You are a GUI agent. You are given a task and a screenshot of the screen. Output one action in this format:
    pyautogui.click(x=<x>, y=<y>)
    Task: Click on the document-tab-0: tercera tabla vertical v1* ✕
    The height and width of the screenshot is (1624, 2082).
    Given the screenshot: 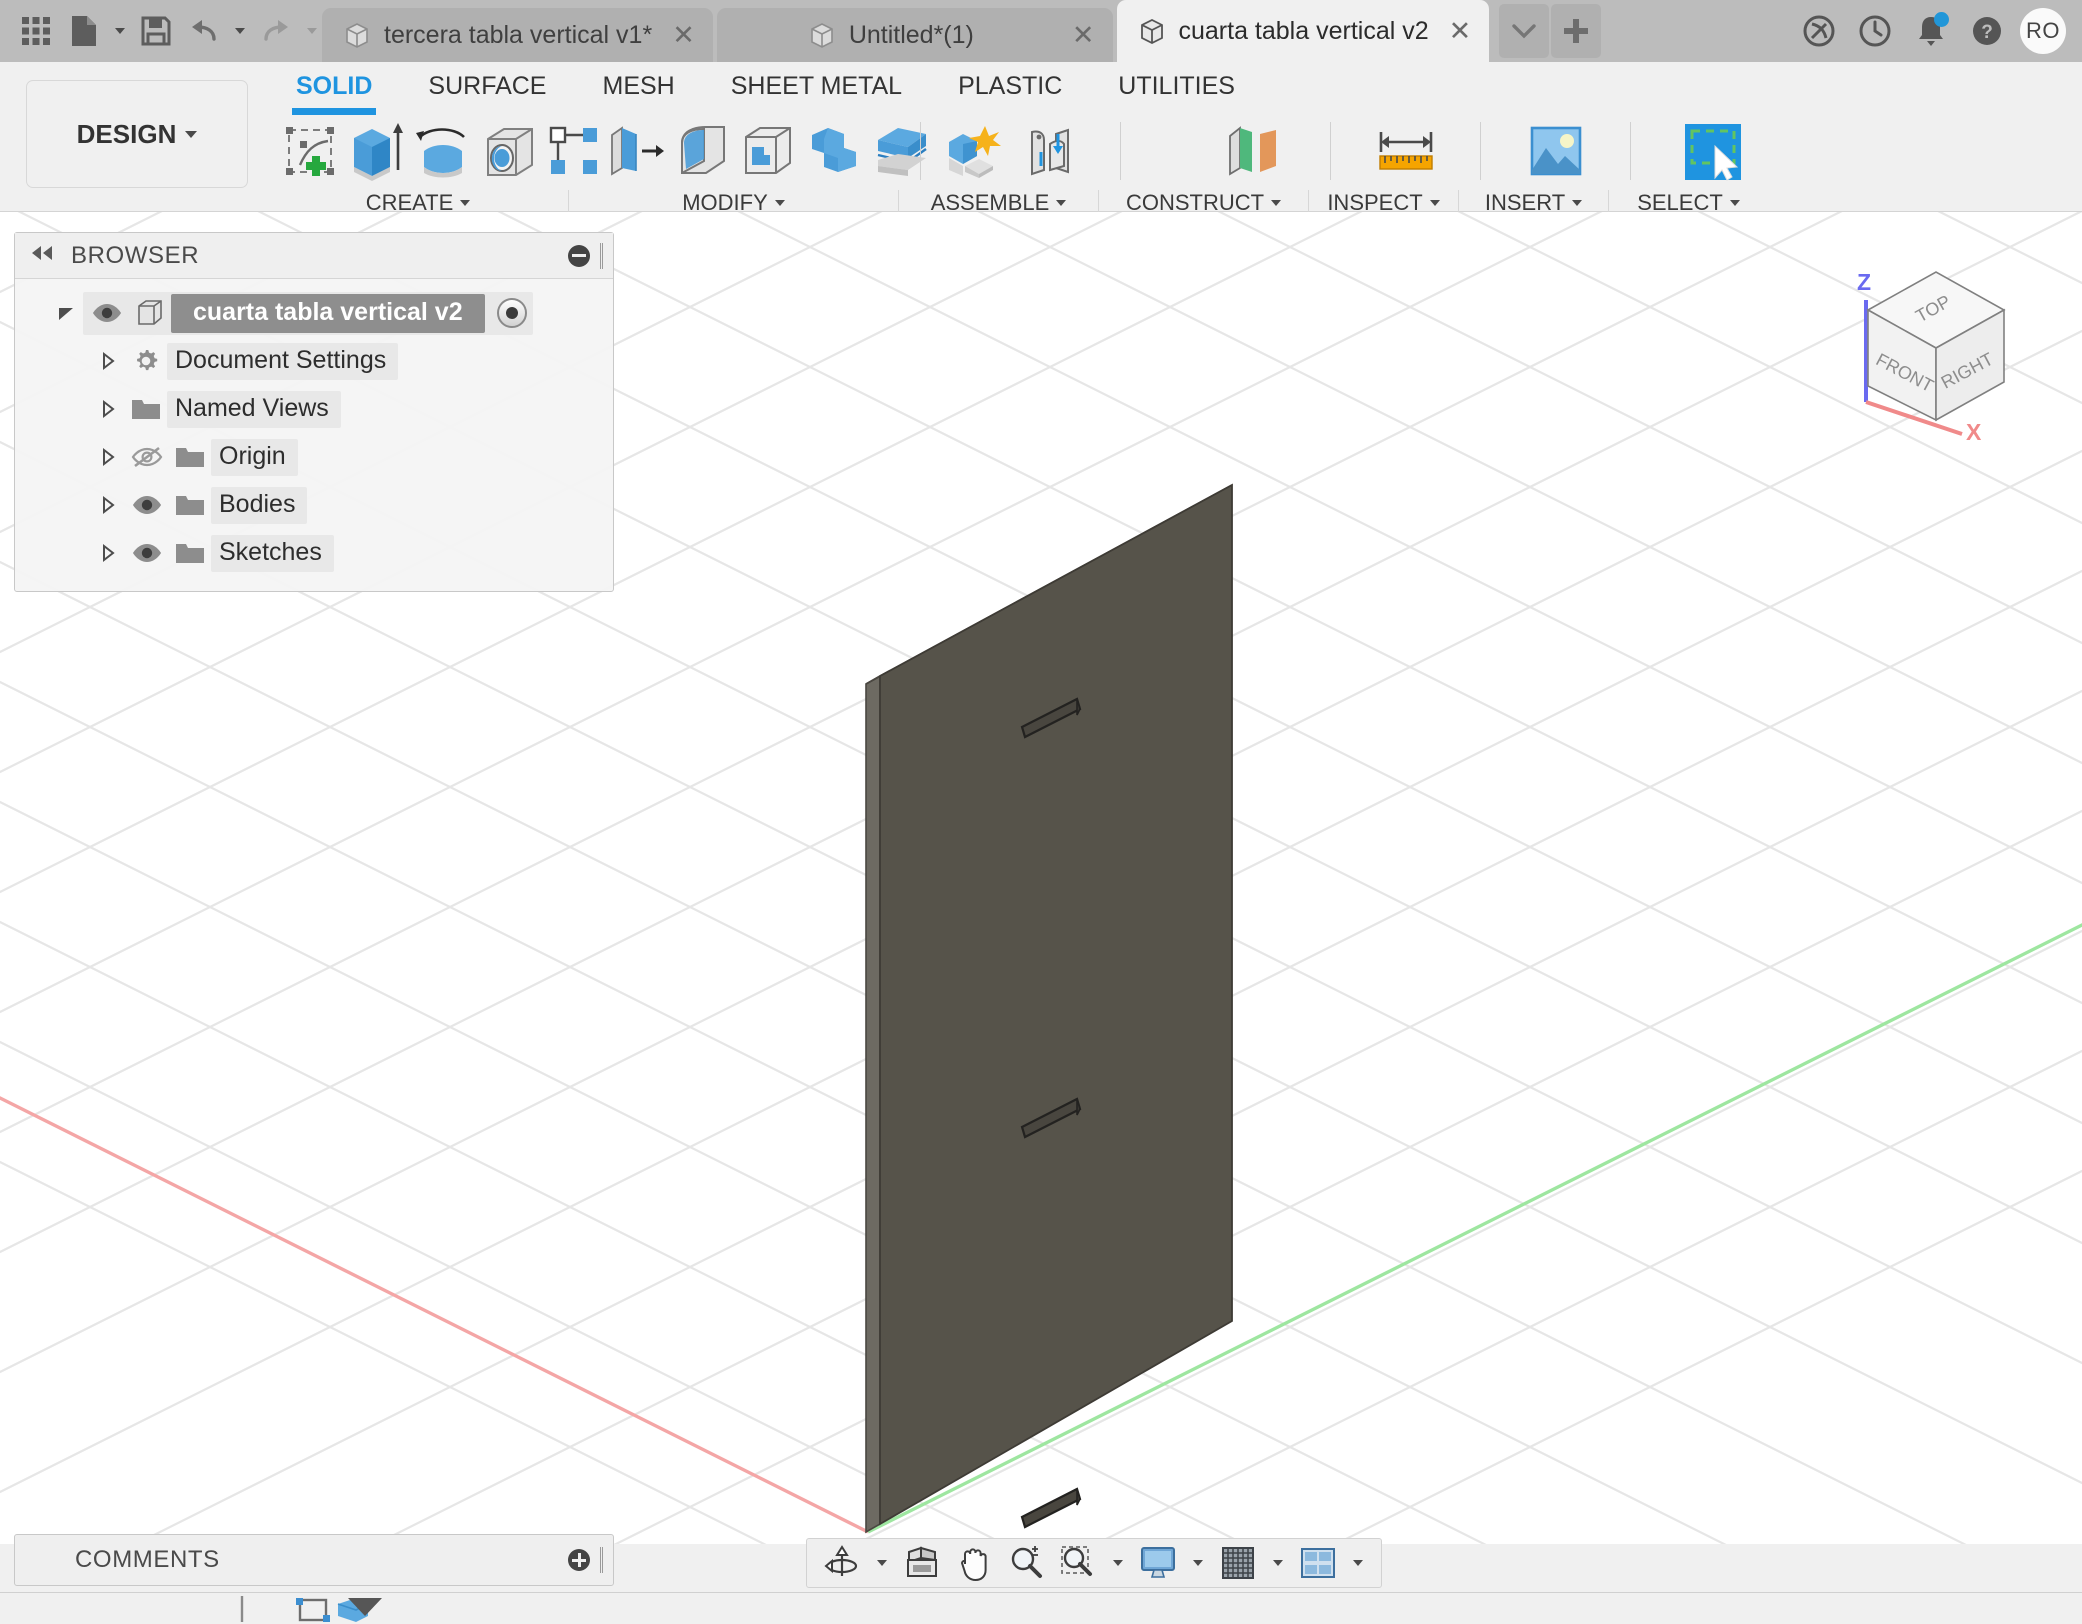 What is the action you would take?
    pyautogui.click(x=517, y=35)
    